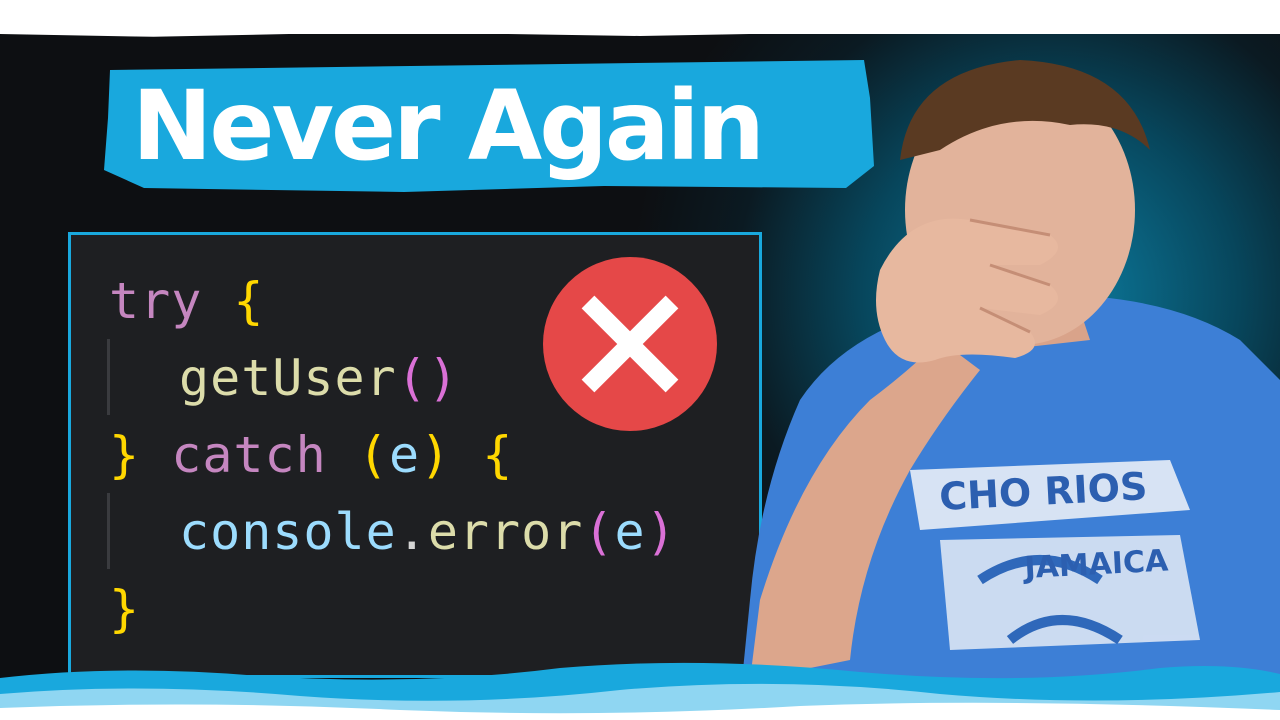 The height and width of the screenshot is (720, 1280). Describe the element at coordinates (505, 532) in the screenshot. I see `method-error: error` at that location.